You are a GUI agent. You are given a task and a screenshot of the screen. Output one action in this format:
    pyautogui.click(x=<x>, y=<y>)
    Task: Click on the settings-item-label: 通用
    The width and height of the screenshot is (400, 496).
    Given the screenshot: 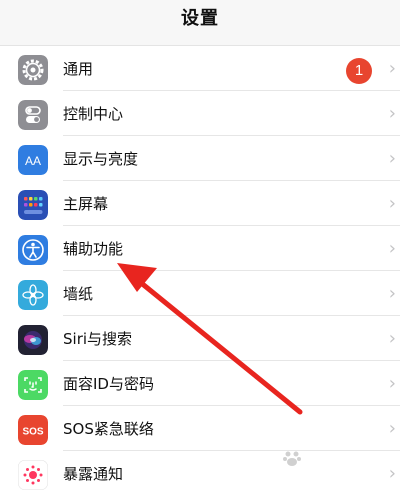 What is the action you would take?
    pyautogui.click(x=78, y=69)
    